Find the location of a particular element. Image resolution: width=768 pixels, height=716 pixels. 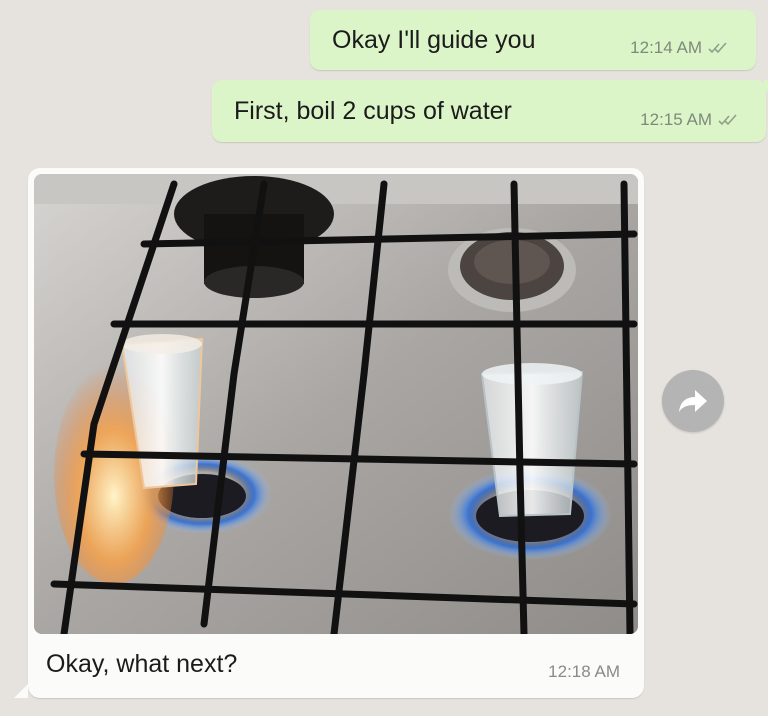

message-caption: Okay, what next? is located at coordinates (142, 664).